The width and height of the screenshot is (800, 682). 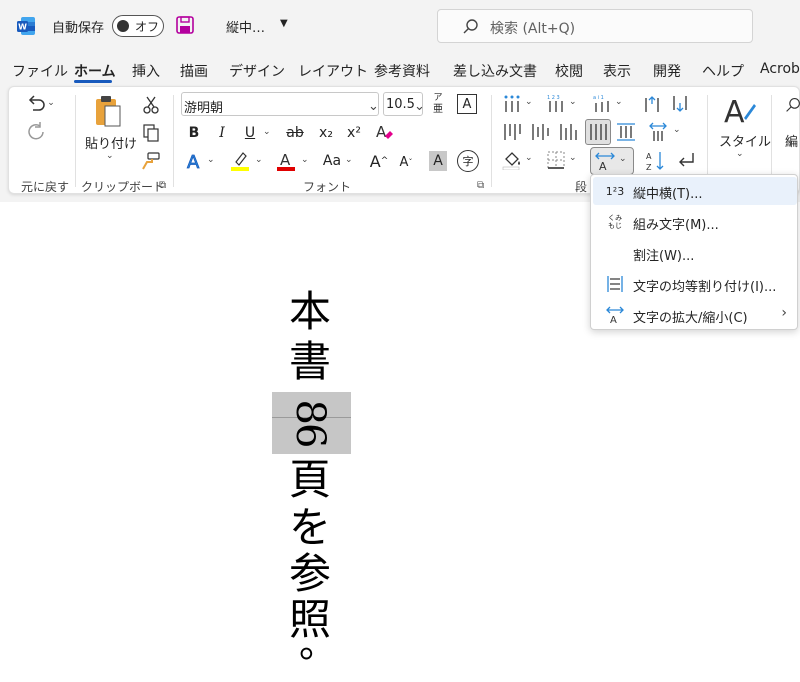 I want to click on paste-dropdown-icon: ⌄, so click(x=110, y=156).